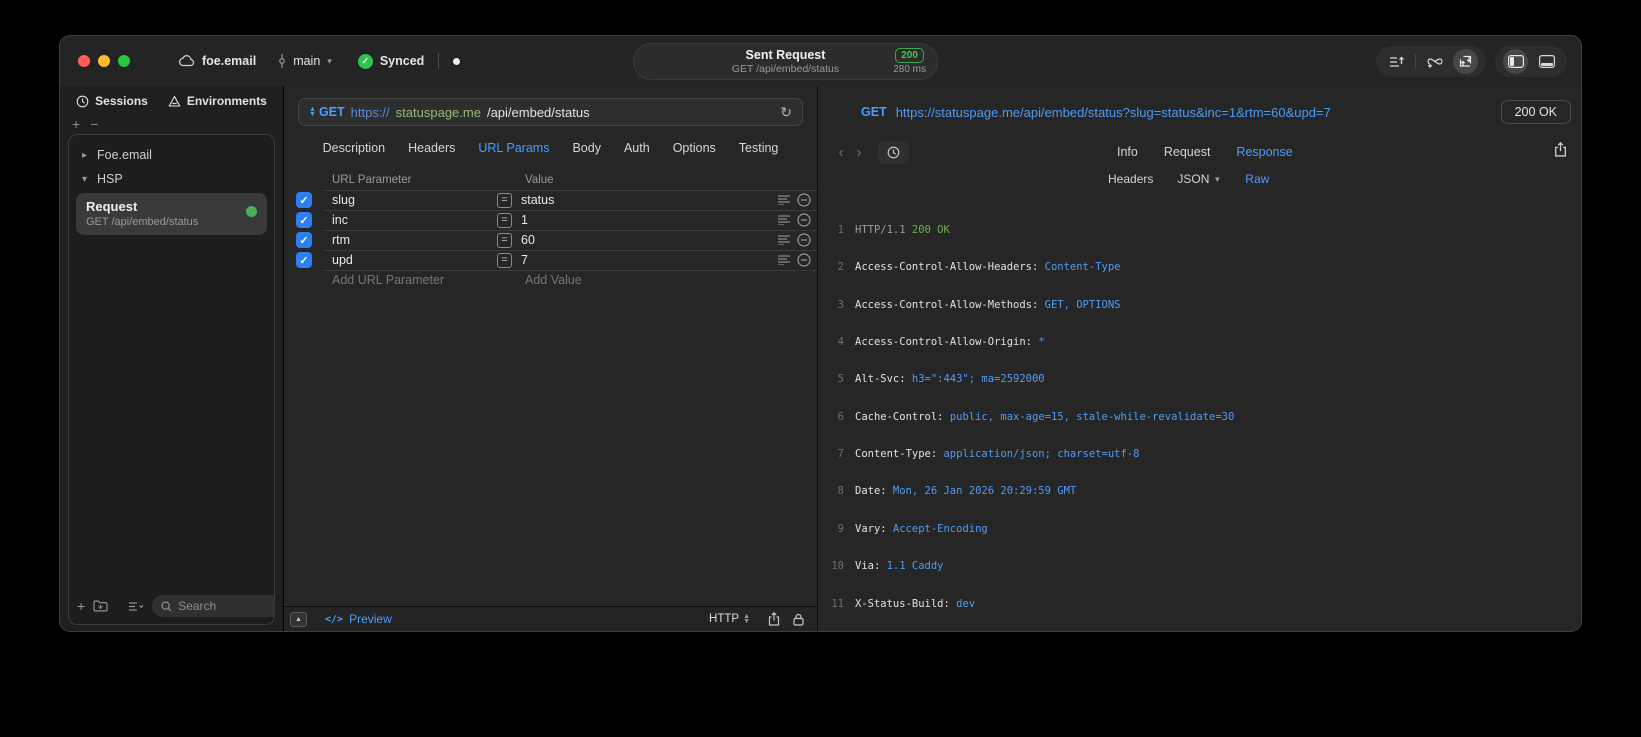  What do you see at coordinates (837, 566) in the screenshot?
I see `line-number: 10` at bounding box center [837, 566].